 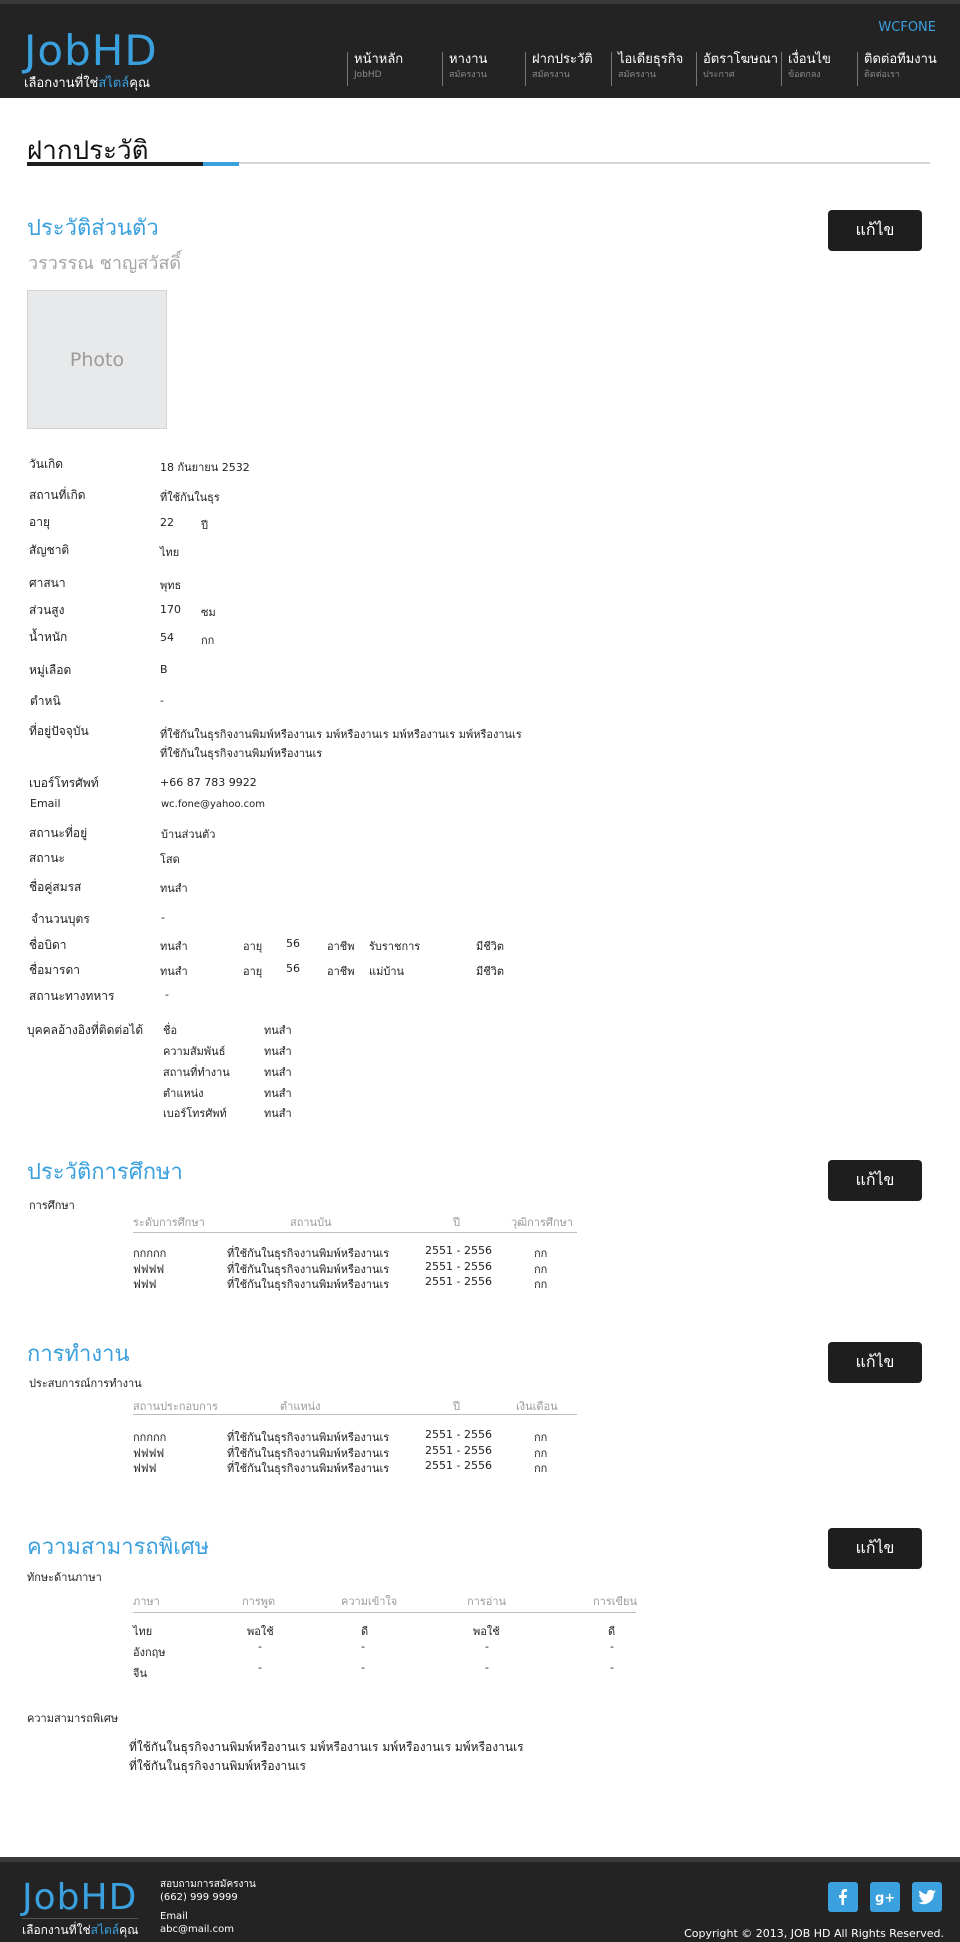 I want to click on nav-item-terms: เงื่อนไข ข้อตกลง, so click(x=819, y=69).